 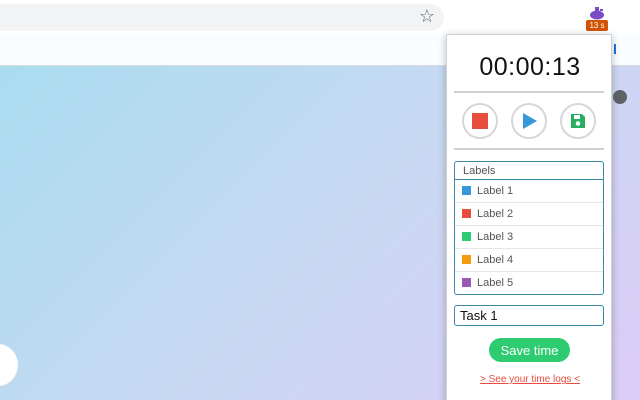 I want to click on label-item: Label 2, so click(x=529, y=214).